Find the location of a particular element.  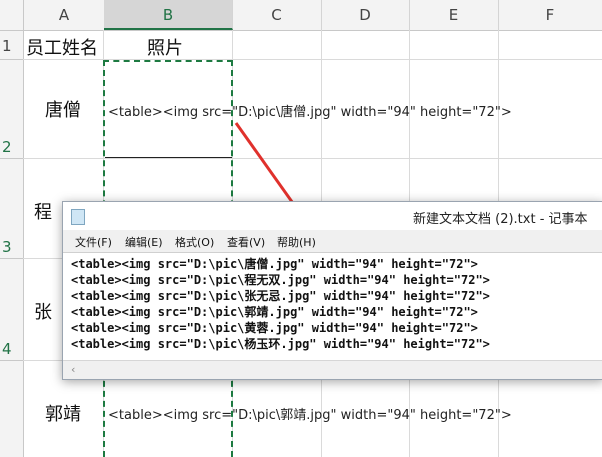

scroll-left-icon: ‹ is located at coordinates (73, 369).